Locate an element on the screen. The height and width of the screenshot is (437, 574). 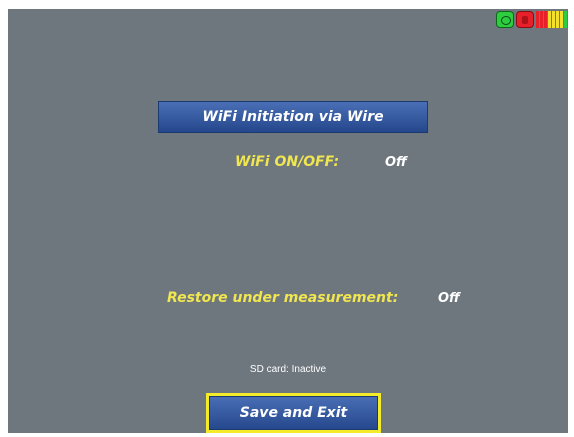
sd-card-status: SD card: Inactive is located at coordinates (288, 369).